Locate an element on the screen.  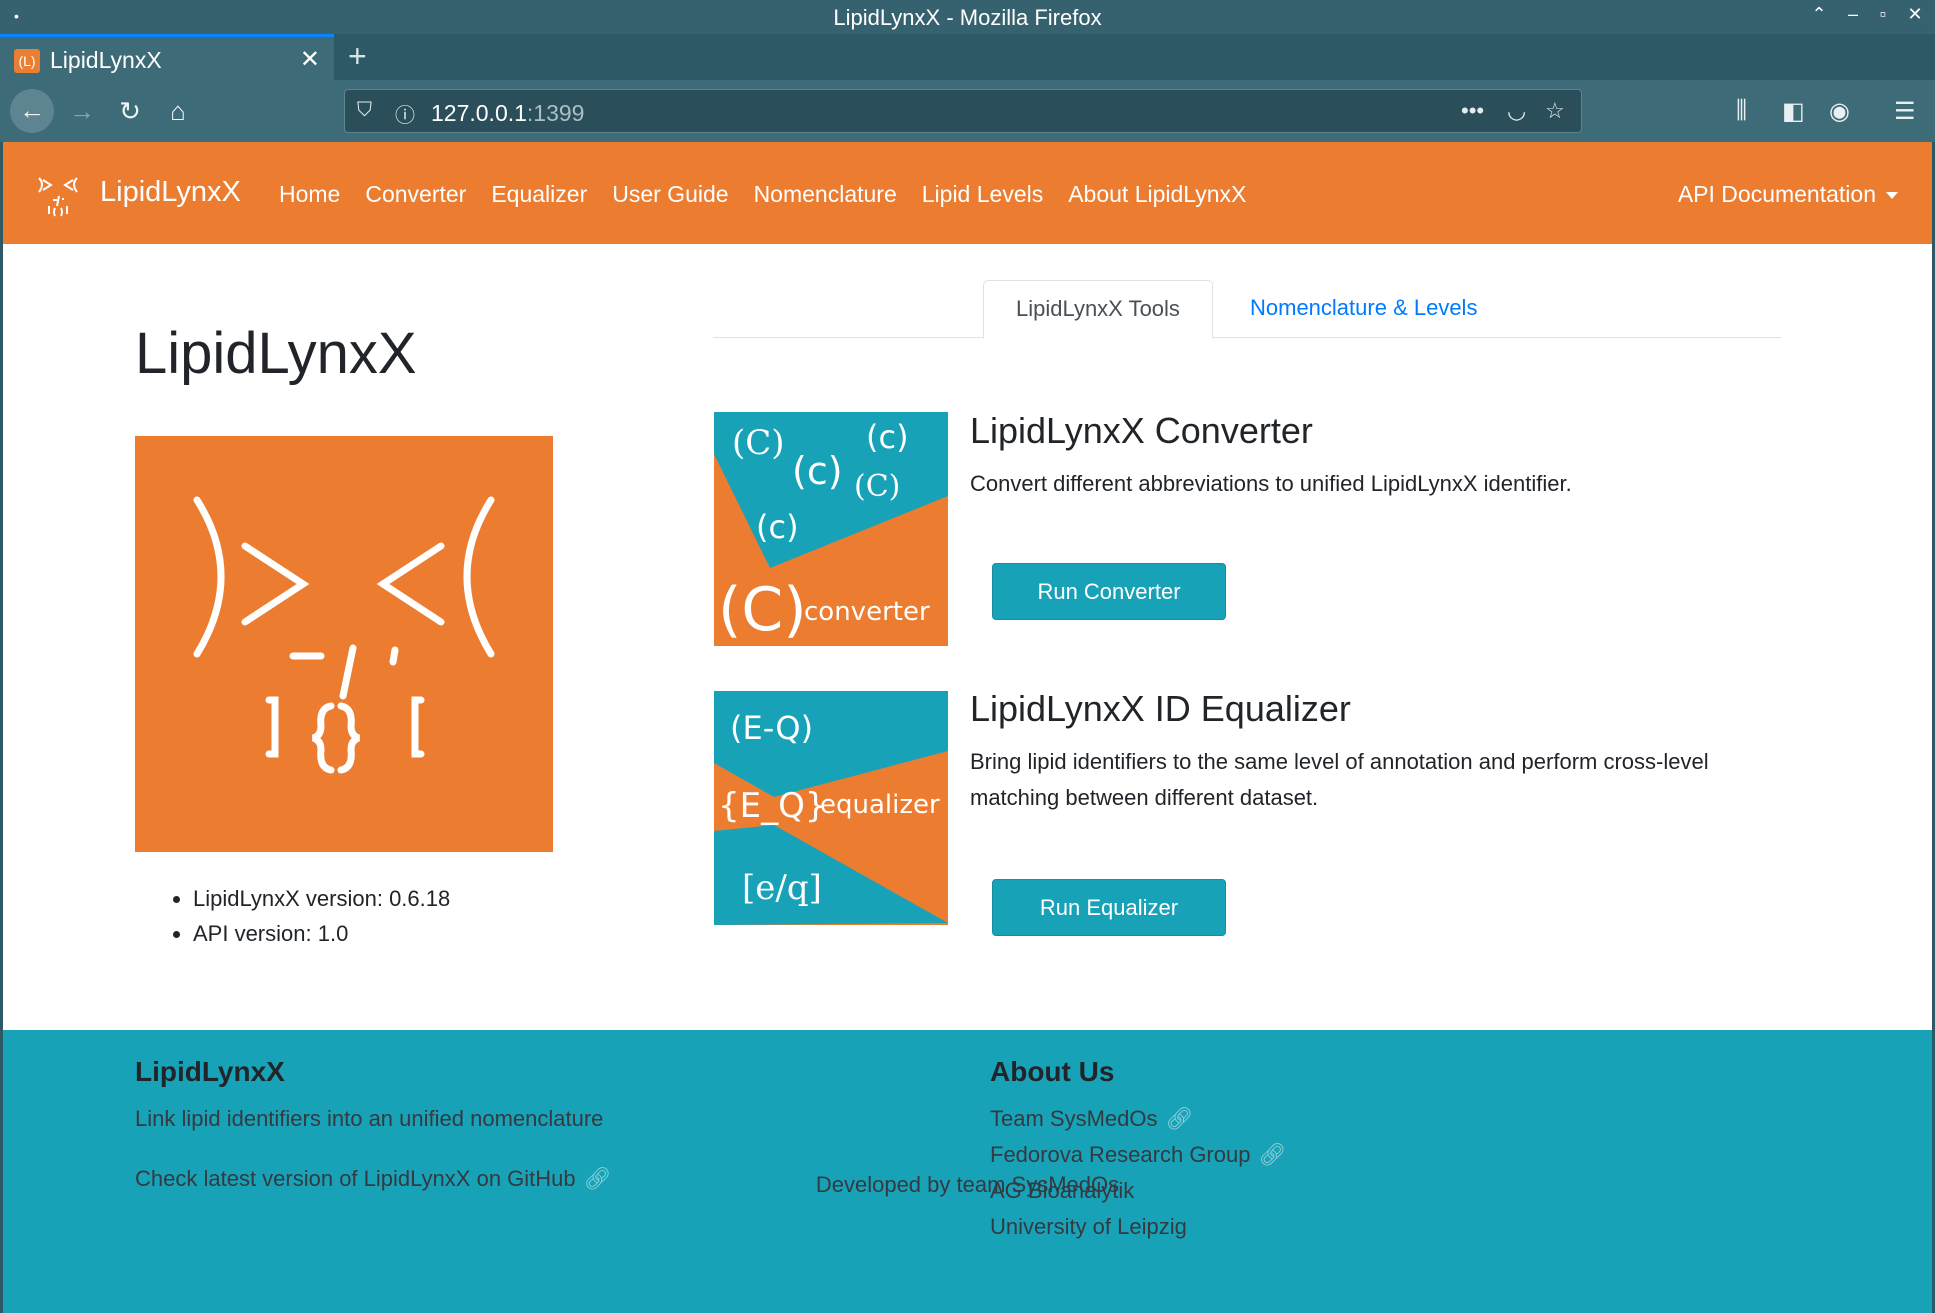
footer-developed-by: Developed by team SysMedOs is located at coordinates (967, 1184).